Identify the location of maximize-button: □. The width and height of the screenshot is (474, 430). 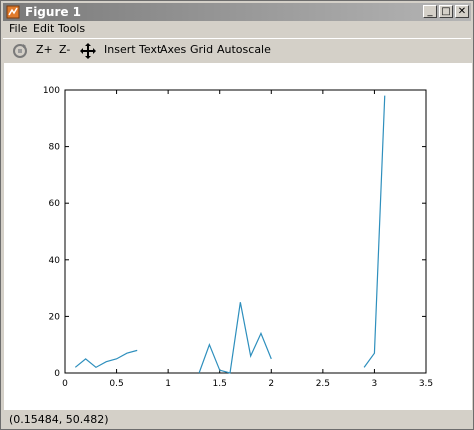
(446, 11).